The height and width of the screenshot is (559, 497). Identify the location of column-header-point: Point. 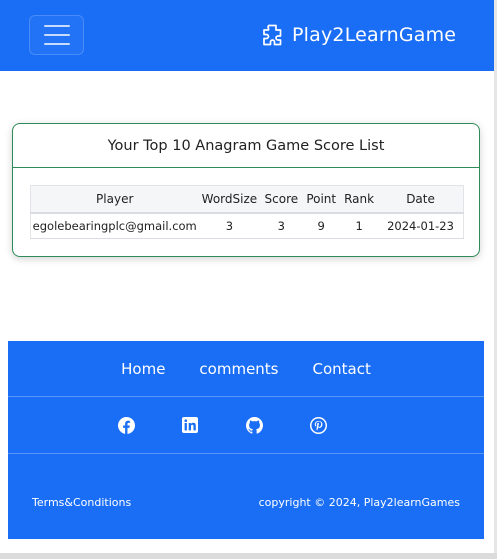
(321, 199).